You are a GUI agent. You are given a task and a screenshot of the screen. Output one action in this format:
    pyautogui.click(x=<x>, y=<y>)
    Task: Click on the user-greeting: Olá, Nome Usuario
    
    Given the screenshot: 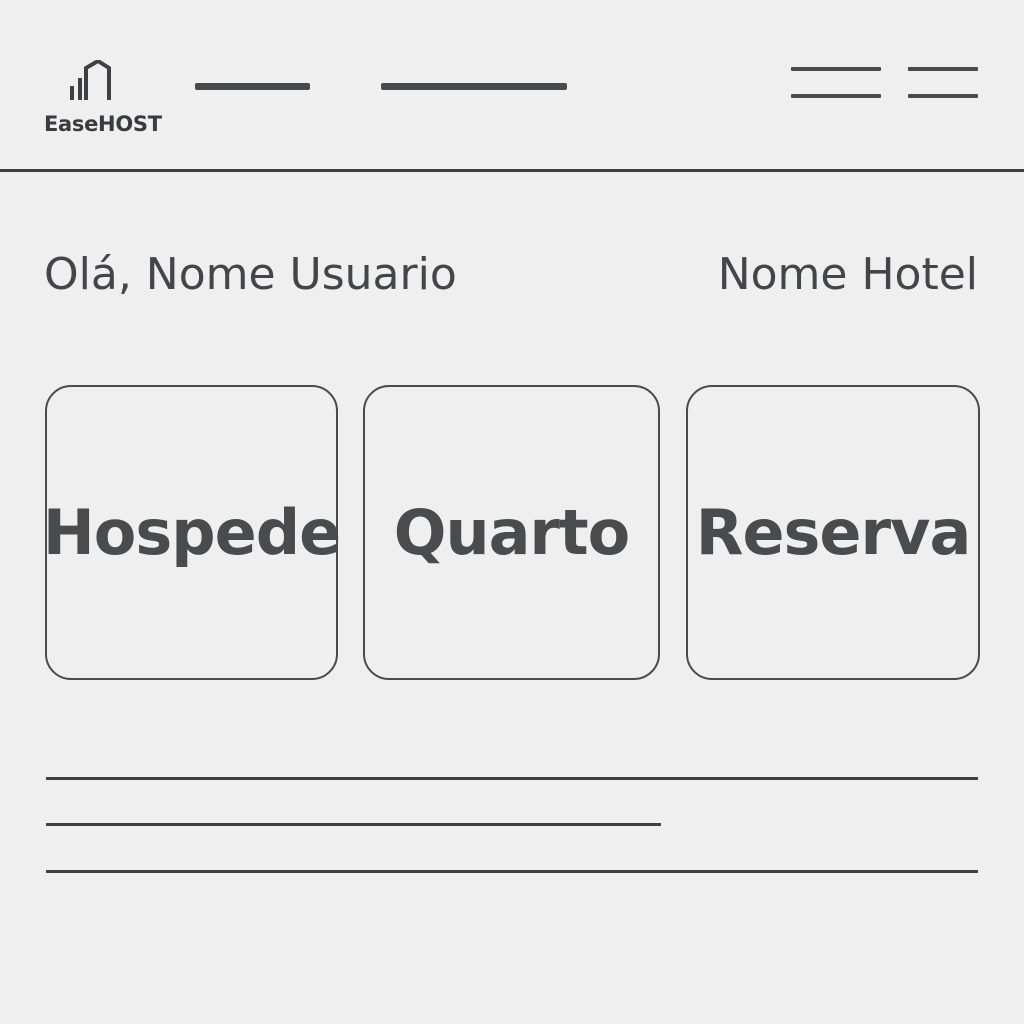 What is the action you would take?
    pyautogui.click(x=250, y=274)
    